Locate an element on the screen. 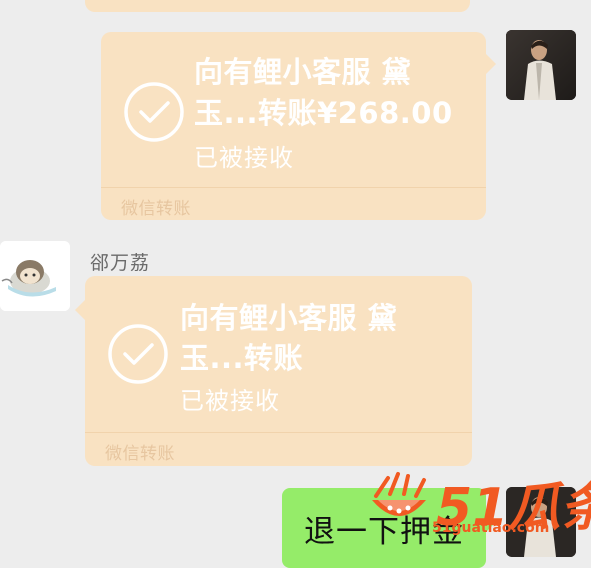  transfer-title-line2: 玉...转账¥268.00 is located at coordinates (323, 113).